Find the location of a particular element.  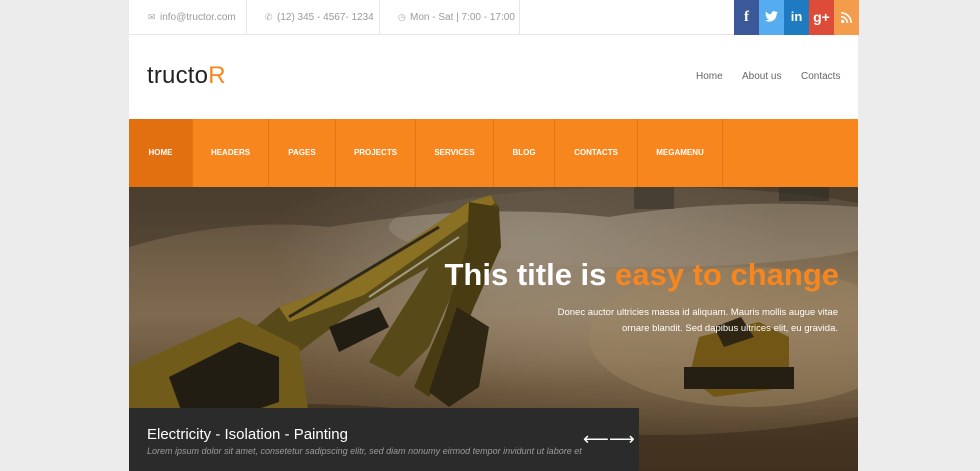

logo-text: tructo is located at coordinates (178, 75).